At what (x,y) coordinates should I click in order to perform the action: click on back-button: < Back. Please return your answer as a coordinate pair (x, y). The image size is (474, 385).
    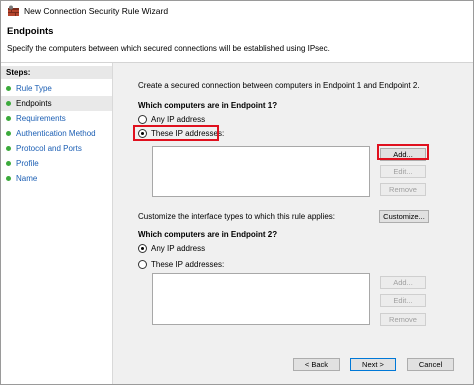
    Looking at the image, I should click on (316, 364).